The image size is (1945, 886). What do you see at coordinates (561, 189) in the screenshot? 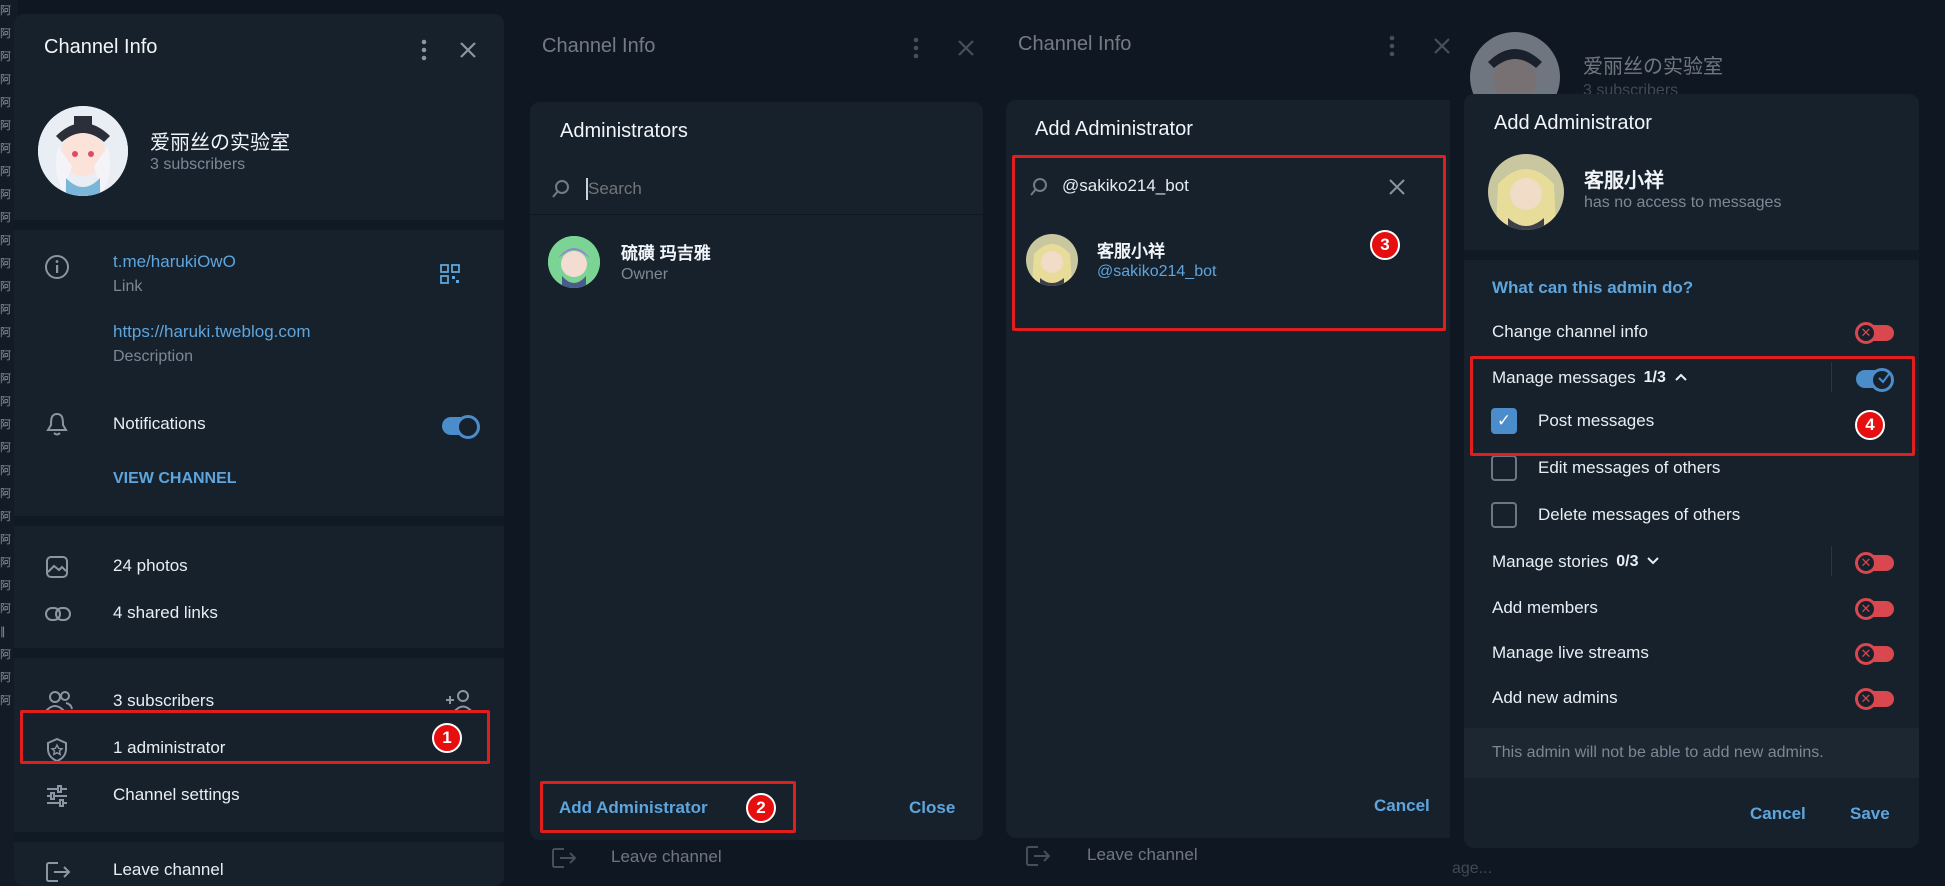
I see `search-icon` at bounding box center [561, 189].